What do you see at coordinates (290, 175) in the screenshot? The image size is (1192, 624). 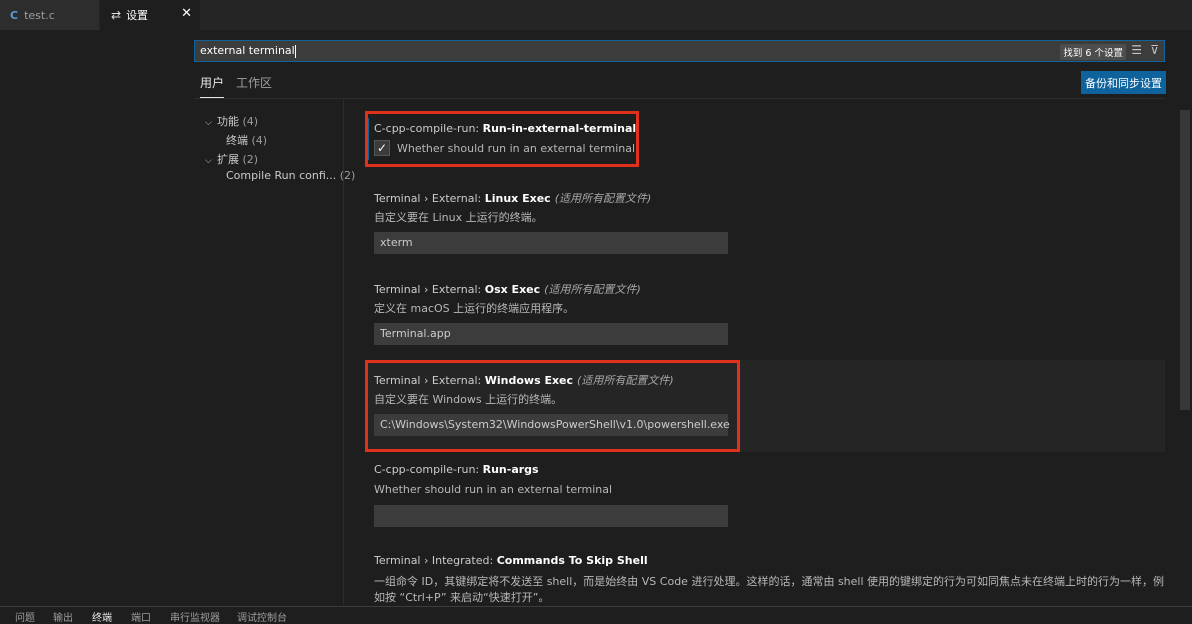 I see `toc-item-compile-run: Compile Run confi... (2)` at bounding box center [290, 175].